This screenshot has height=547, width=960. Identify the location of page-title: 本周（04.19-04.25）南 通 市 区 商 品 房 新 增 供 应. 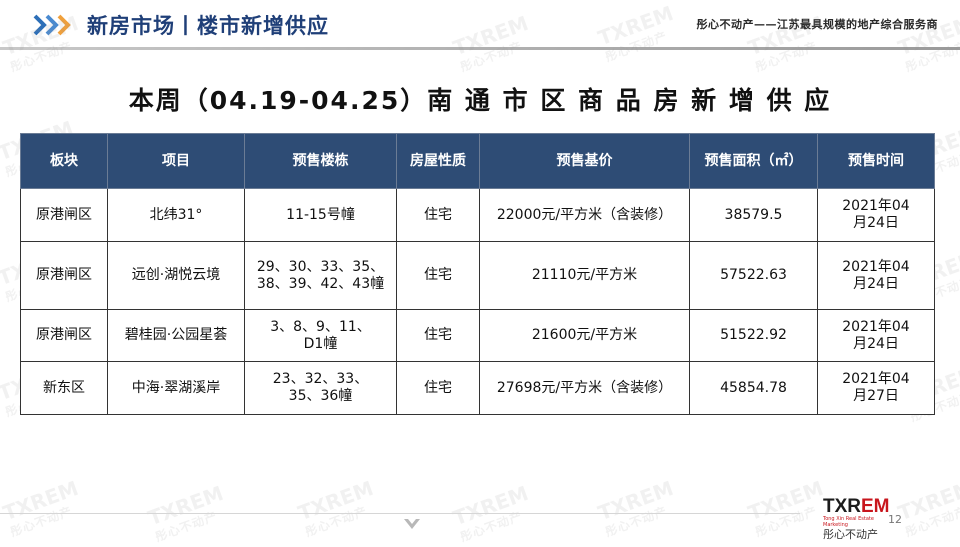
(480, 100).